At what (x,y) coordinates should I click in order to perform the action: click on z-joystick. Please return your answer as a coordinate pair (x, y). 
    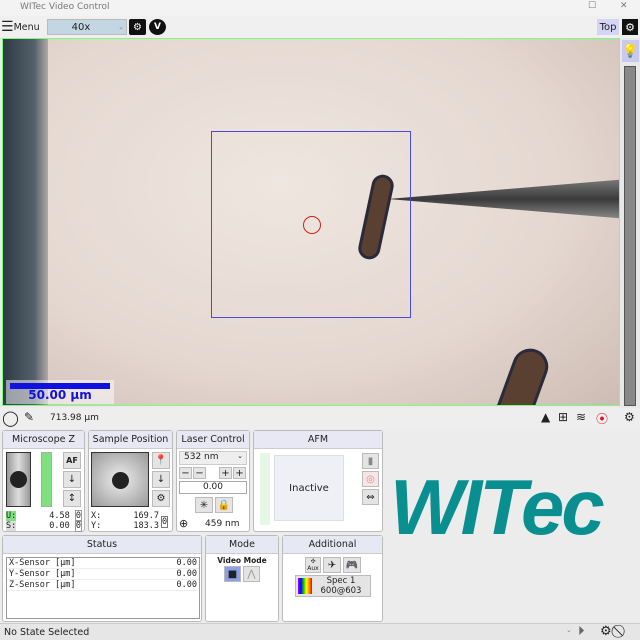
    Looking at the image, I should click on (18, 479).